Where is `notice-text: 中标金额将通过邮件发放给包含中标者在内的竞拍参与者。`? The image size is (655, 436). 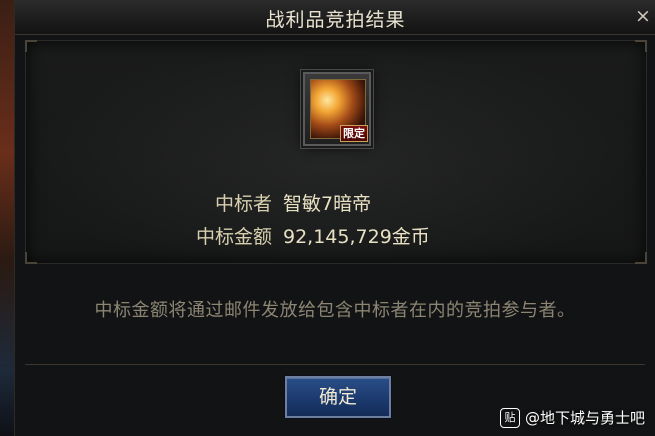 notice-text: 中标金额将通过邮件发放给包含中标者在内的竞拍参与者。 is located at coordinates (335, 310).